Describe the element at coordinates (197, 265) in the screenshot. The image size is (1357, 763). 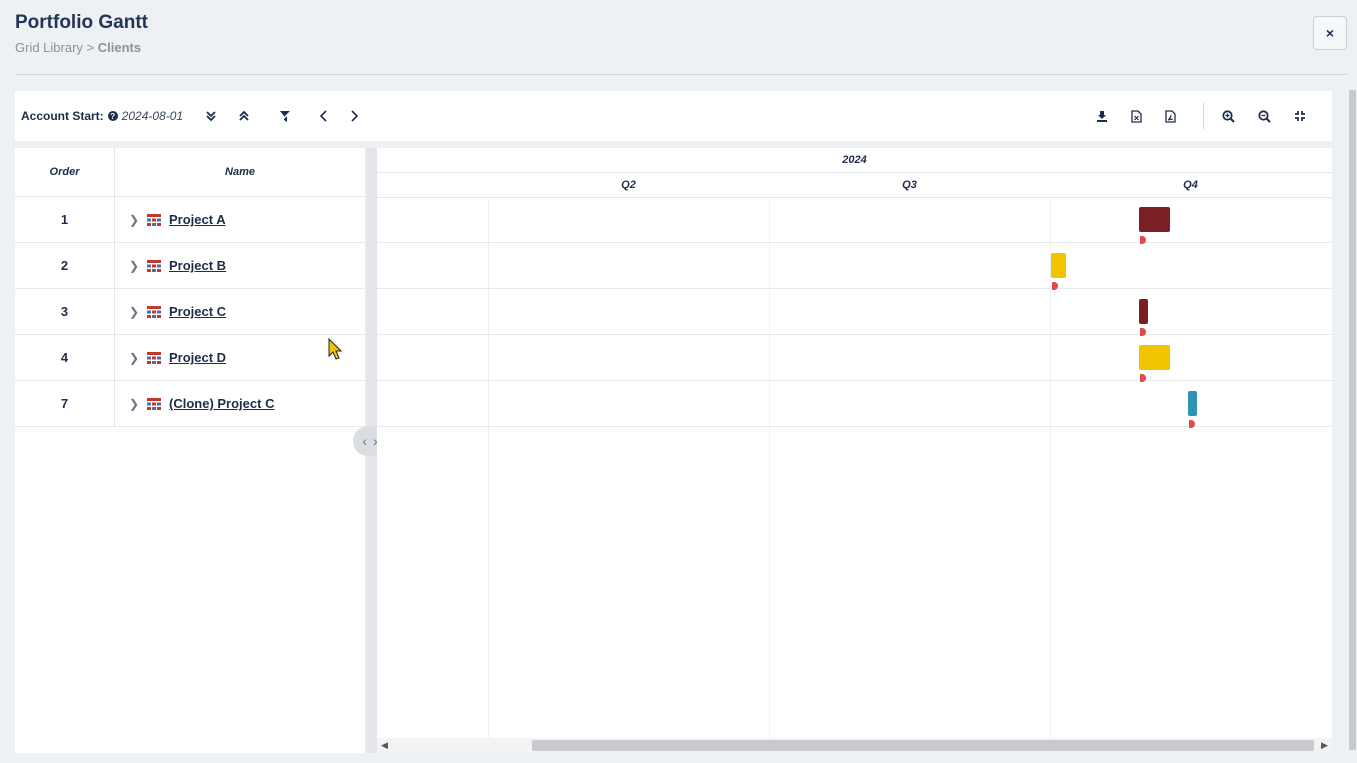
I see `project-link: Project B` at that location.